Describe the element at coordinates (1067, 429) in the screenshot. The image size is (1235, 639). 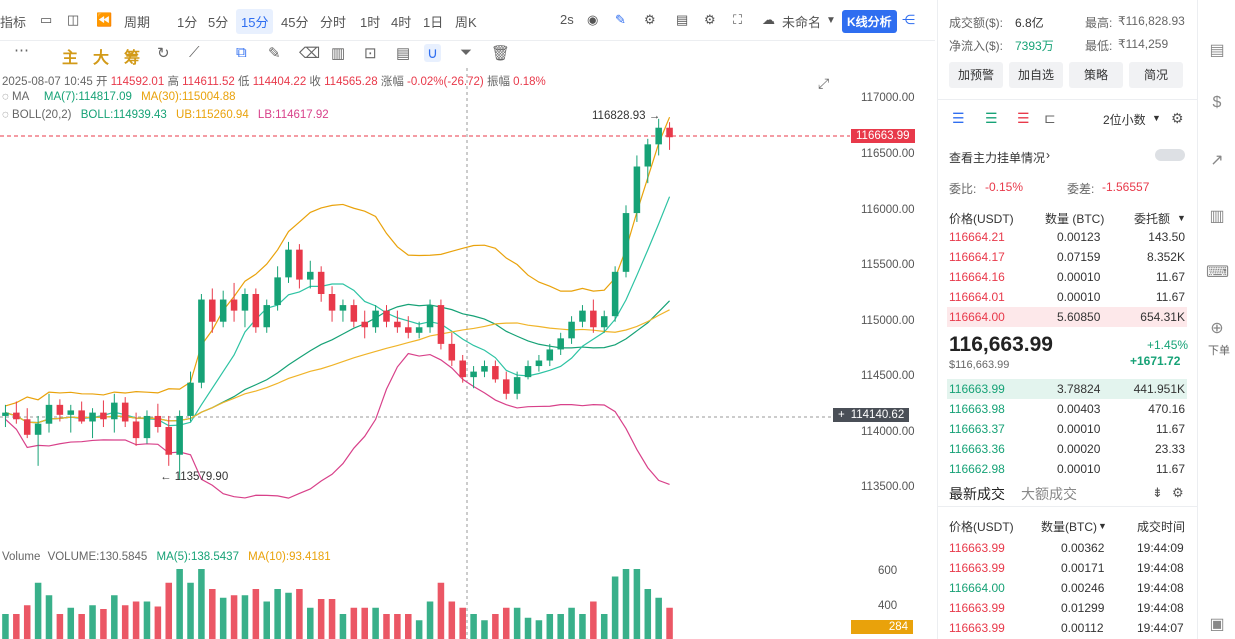
I see `bid-row: 116663.37 0.00010 11.67` at that location.